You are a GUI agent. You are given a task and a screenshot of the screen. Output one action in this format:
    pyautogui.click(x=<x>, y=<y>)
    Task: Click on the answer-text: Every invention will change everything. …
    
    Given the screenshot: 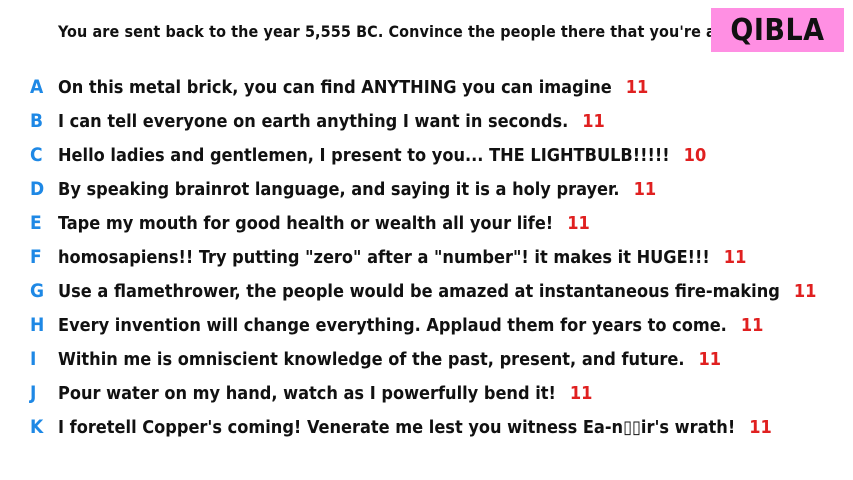 What is the action you would take?
    pyautogui.click(x=392, y=325)
    